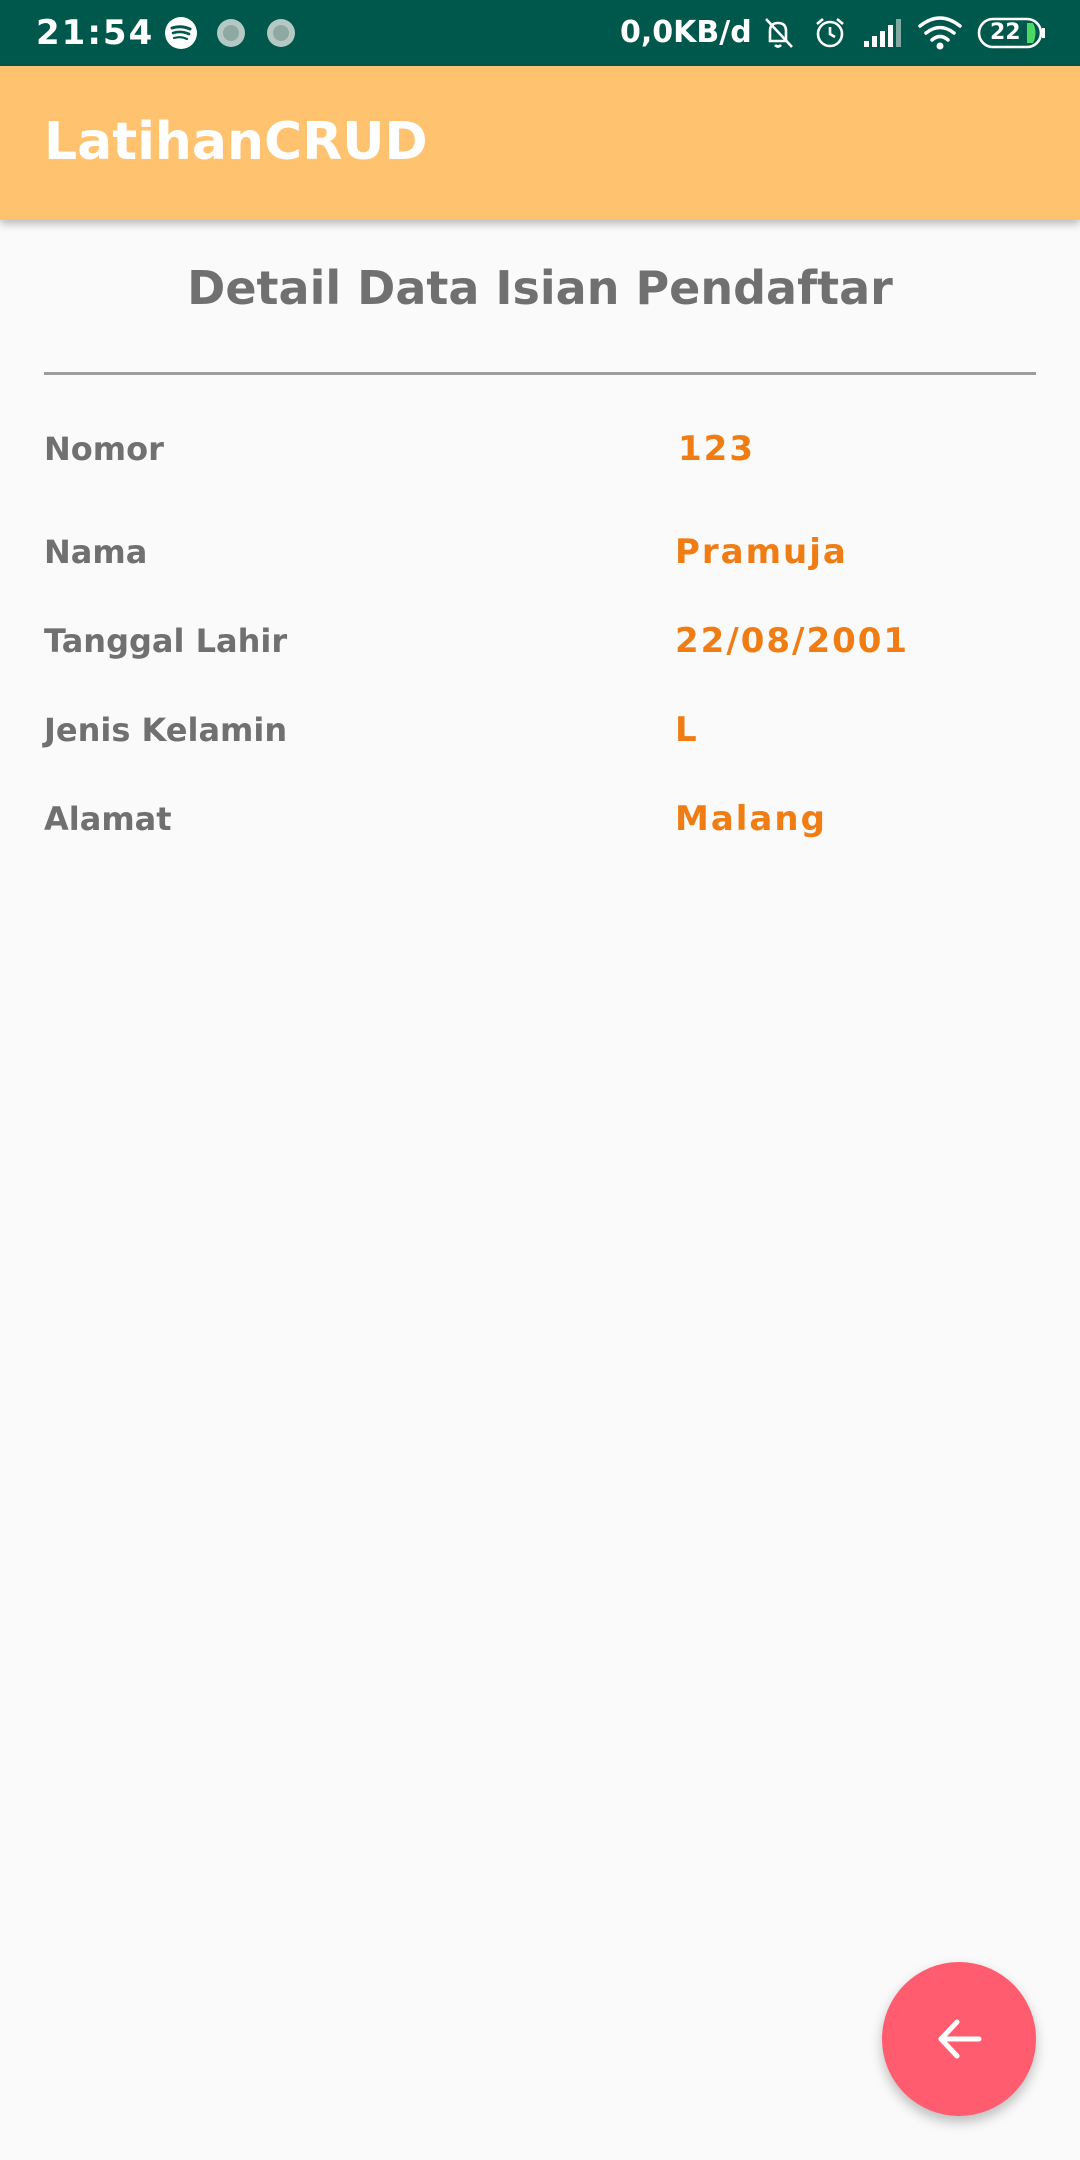  Describe the element at coordinates (751, 819) in the screenshot. I see `value-alamat: Malang` at that location.